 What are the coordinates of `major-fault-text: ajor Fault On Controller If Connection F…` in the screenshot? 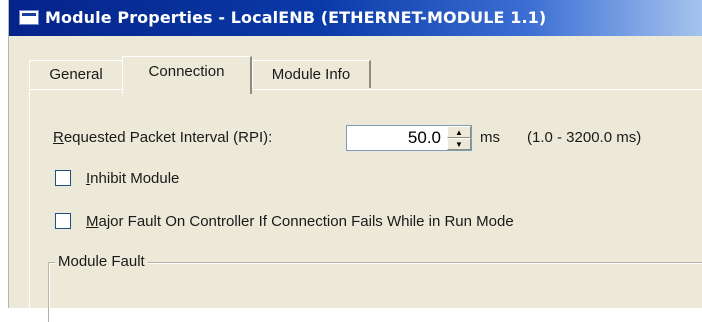 It's located at (306, 221).